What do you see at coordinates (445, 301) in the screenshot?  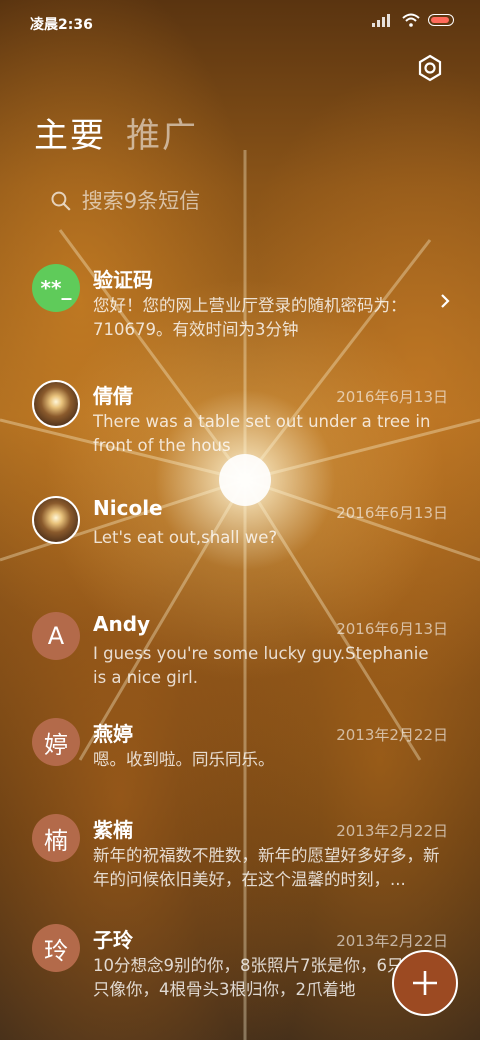 I see `chevron-right-icon` at bounding box center [445, 301].